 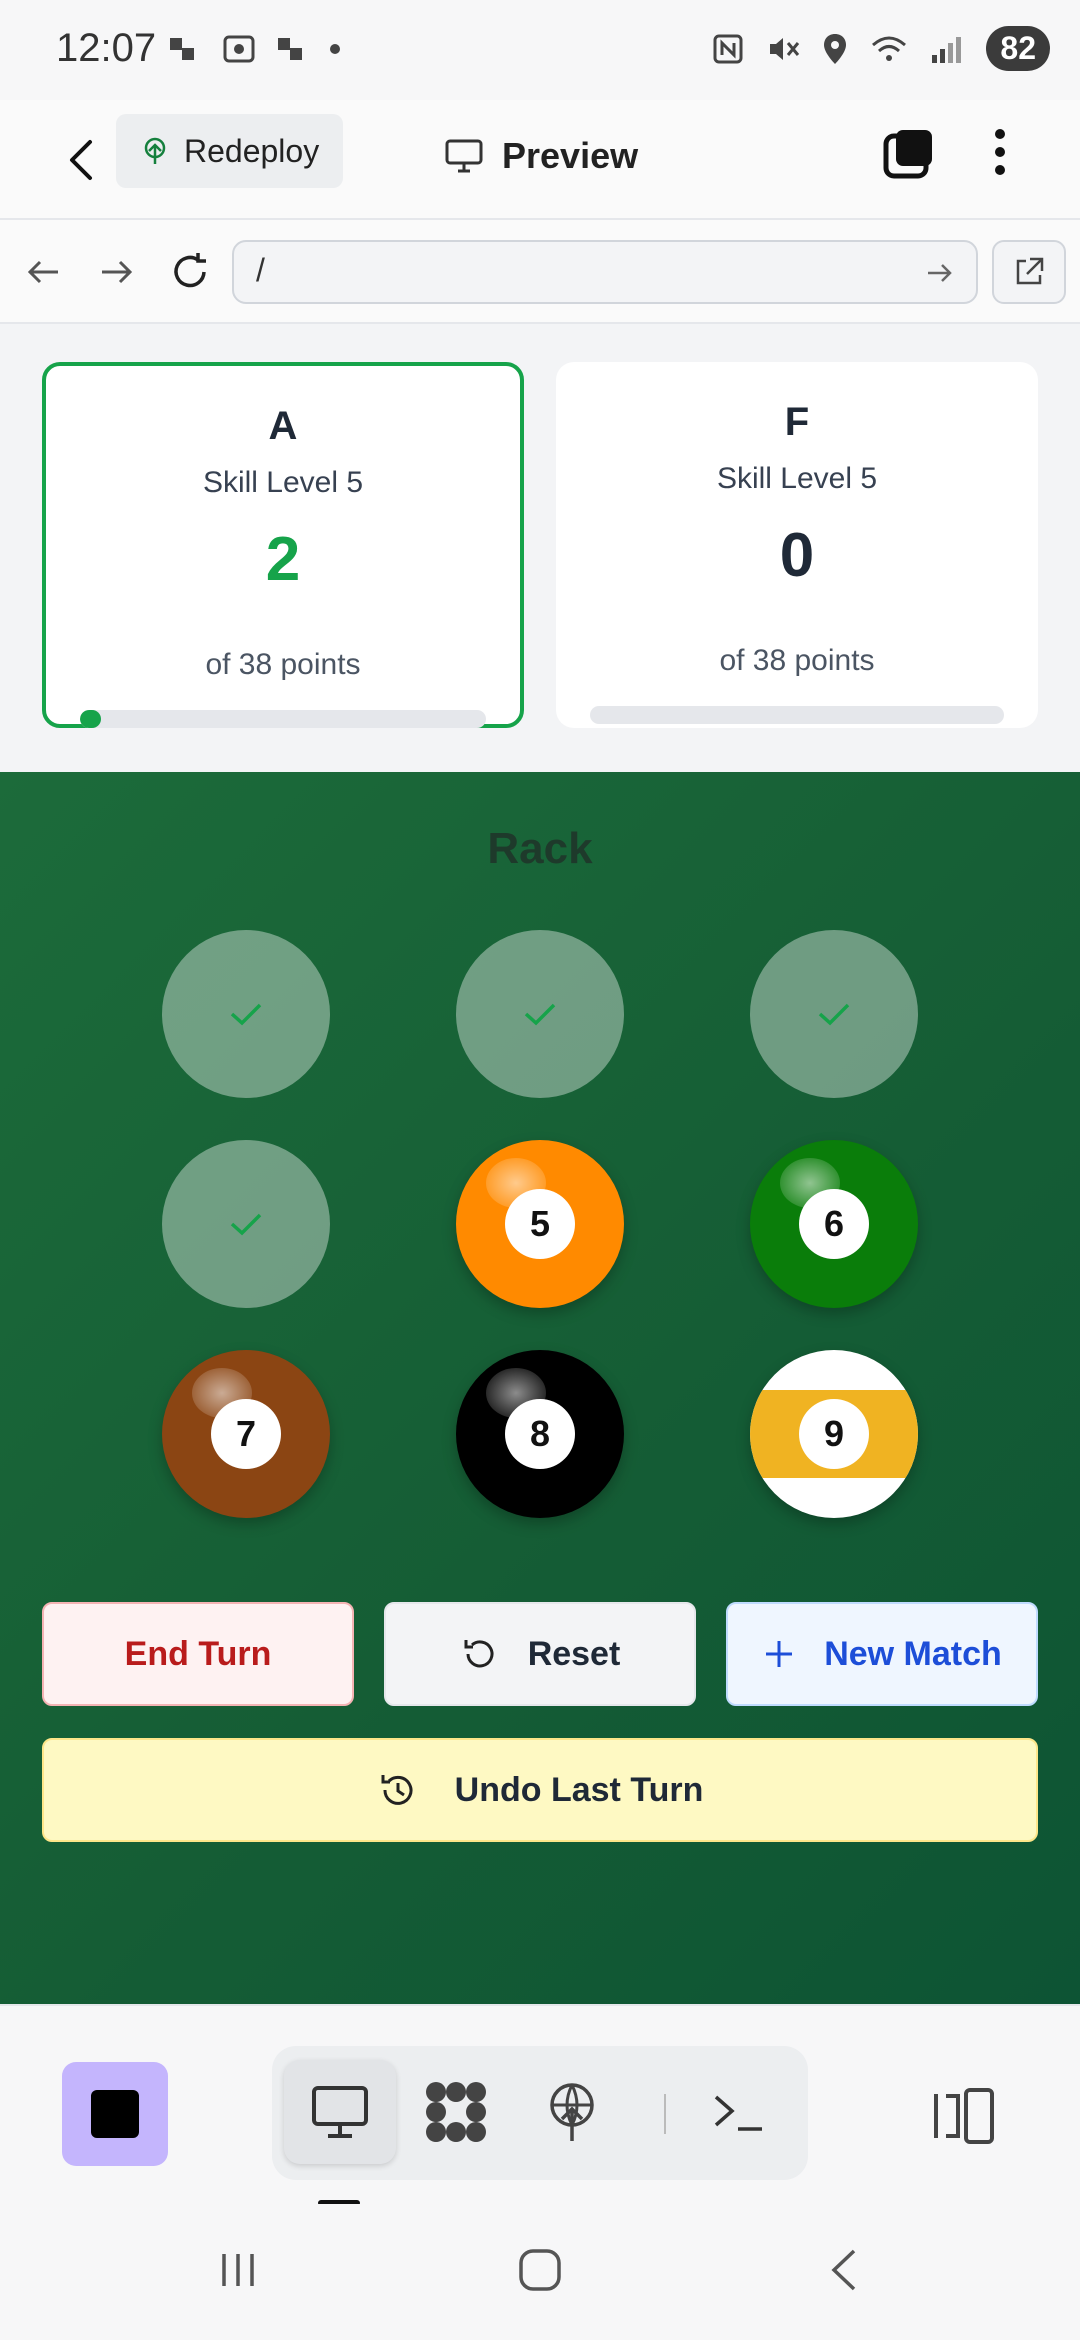 I want to click on ball-6: 6, so click(x=834, y=1224).